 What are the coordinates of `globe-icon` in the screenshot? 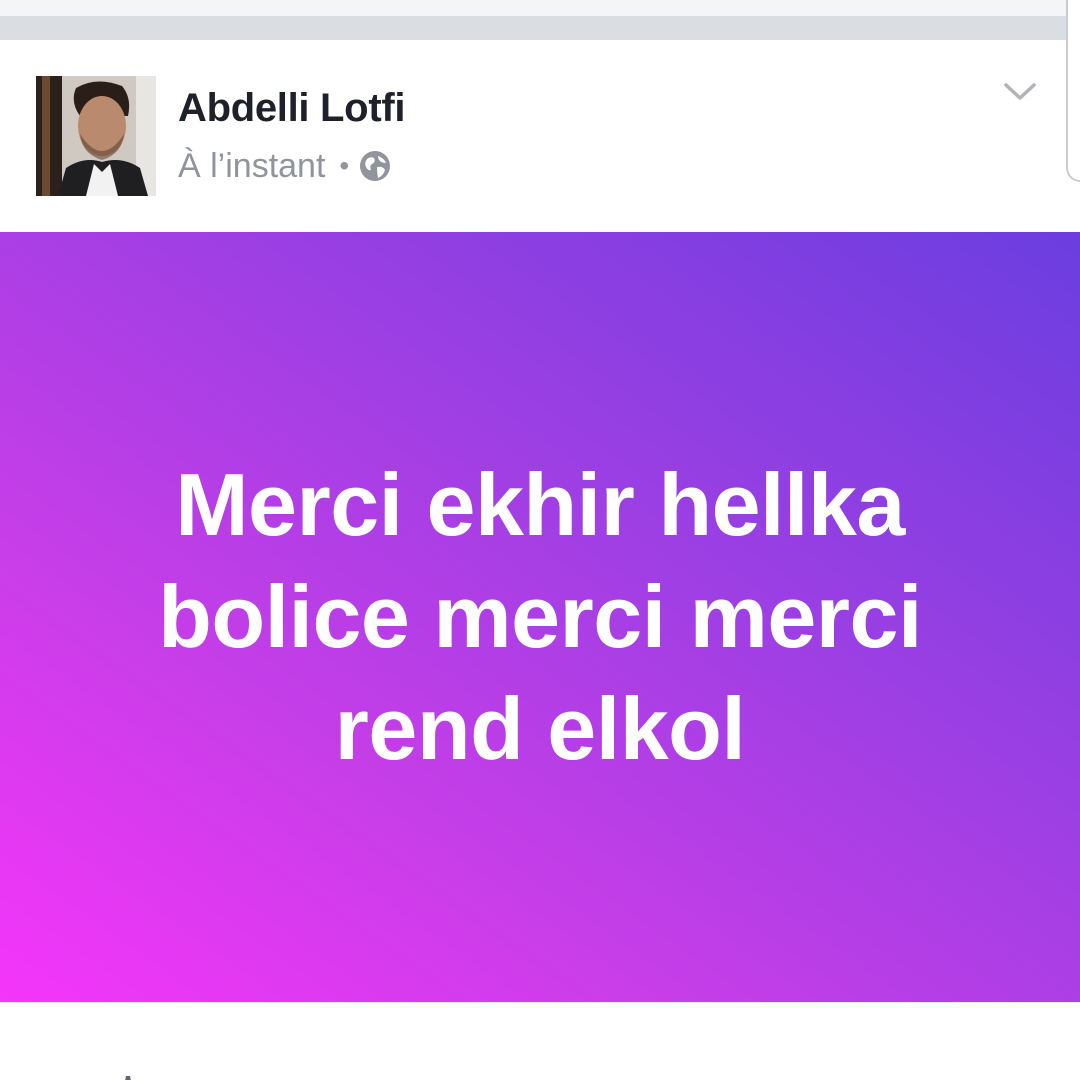 It's located at (375, 166).